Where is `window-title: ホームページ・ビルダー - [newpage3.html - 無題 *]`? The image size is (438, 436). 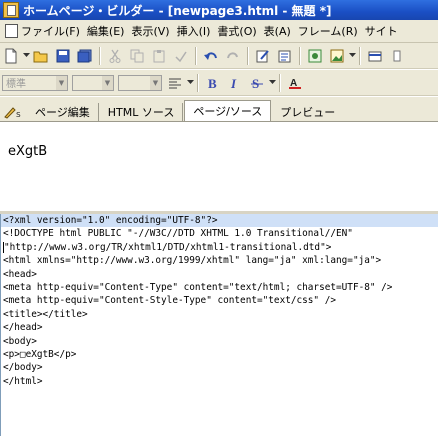 window-title: ホームページ・ビルダー - [newpage3.html - 無題 *] is located at coordinates (177, 10).